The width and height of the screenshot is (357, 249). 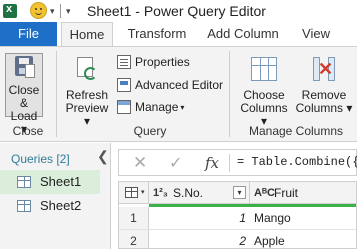 I want to click on remove-columns-icon: ✕, so click(x=324, y=69).